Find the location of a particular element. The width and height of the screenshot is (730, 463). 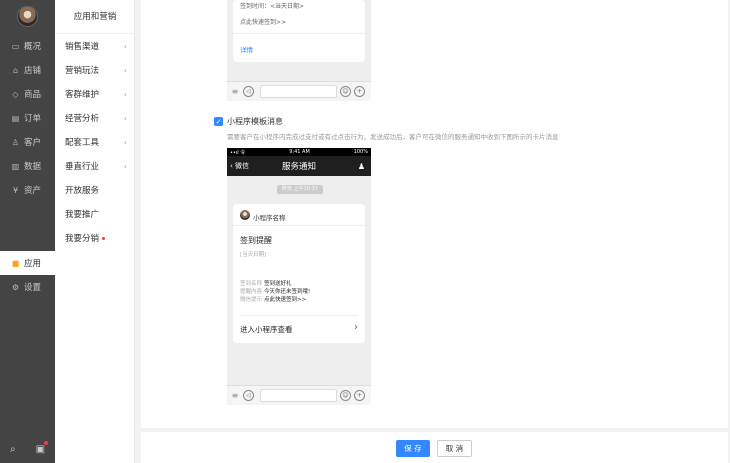

sidebar-item-label: 开放服务 is located at coordinates (82, 191).